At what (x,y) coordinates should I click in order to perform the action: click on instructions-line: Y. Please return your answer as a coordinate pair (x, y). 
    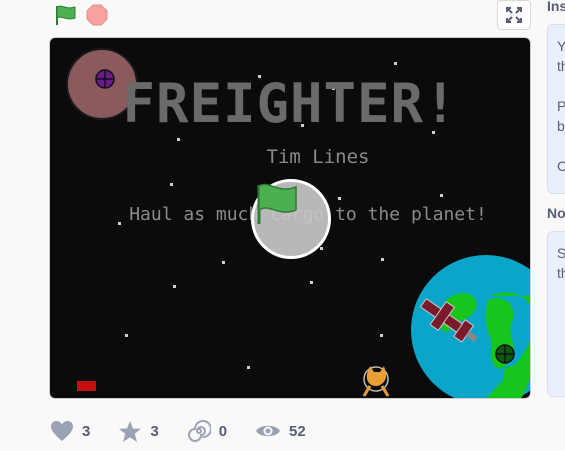
    Looking at the image, I should click on (556, 46).